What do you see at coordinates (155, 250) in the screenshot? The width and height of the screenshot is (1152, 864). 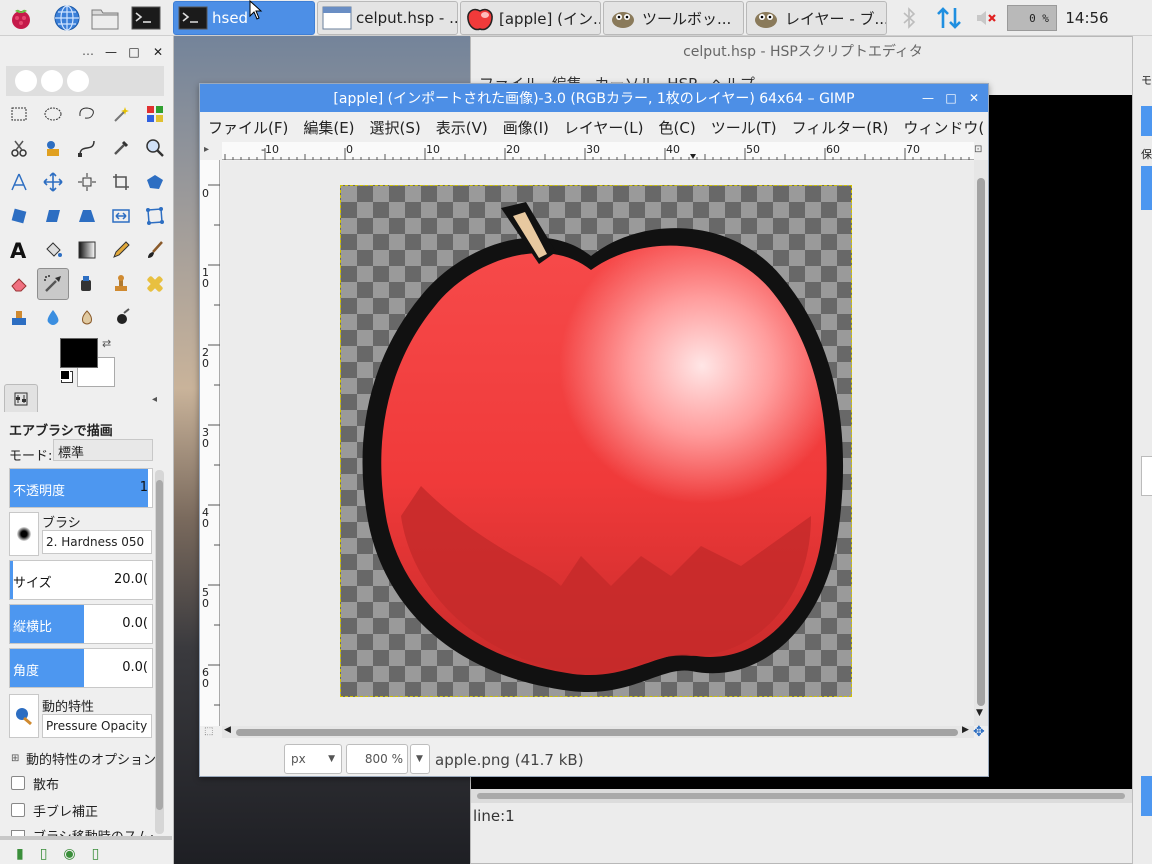 I see `paintbrush-icon` at bounding box center [155, 250].